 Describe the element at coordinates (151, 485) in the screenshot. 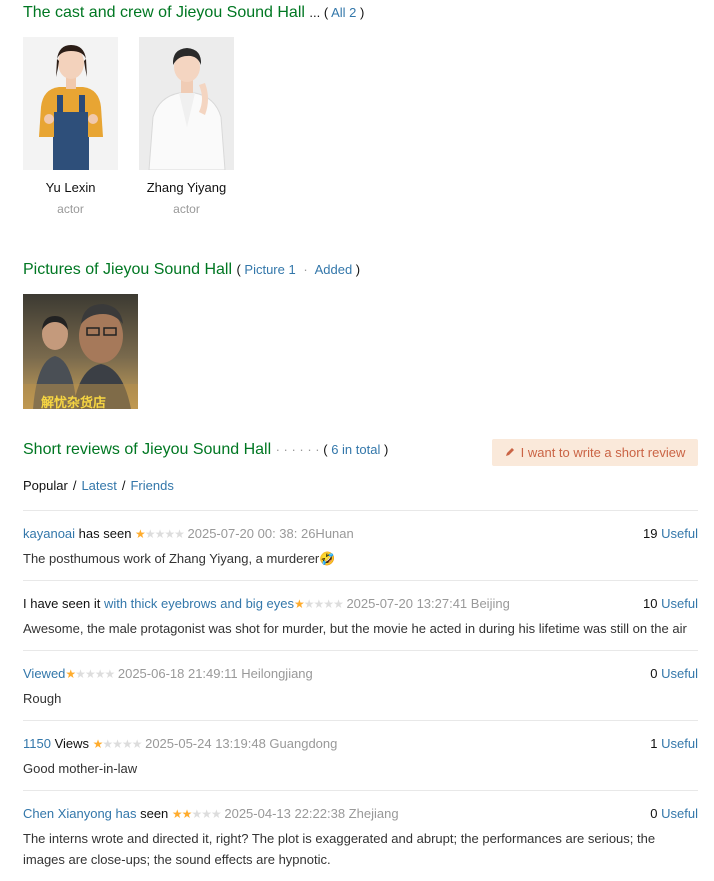

I see `tab-friends: Friends` at that location.